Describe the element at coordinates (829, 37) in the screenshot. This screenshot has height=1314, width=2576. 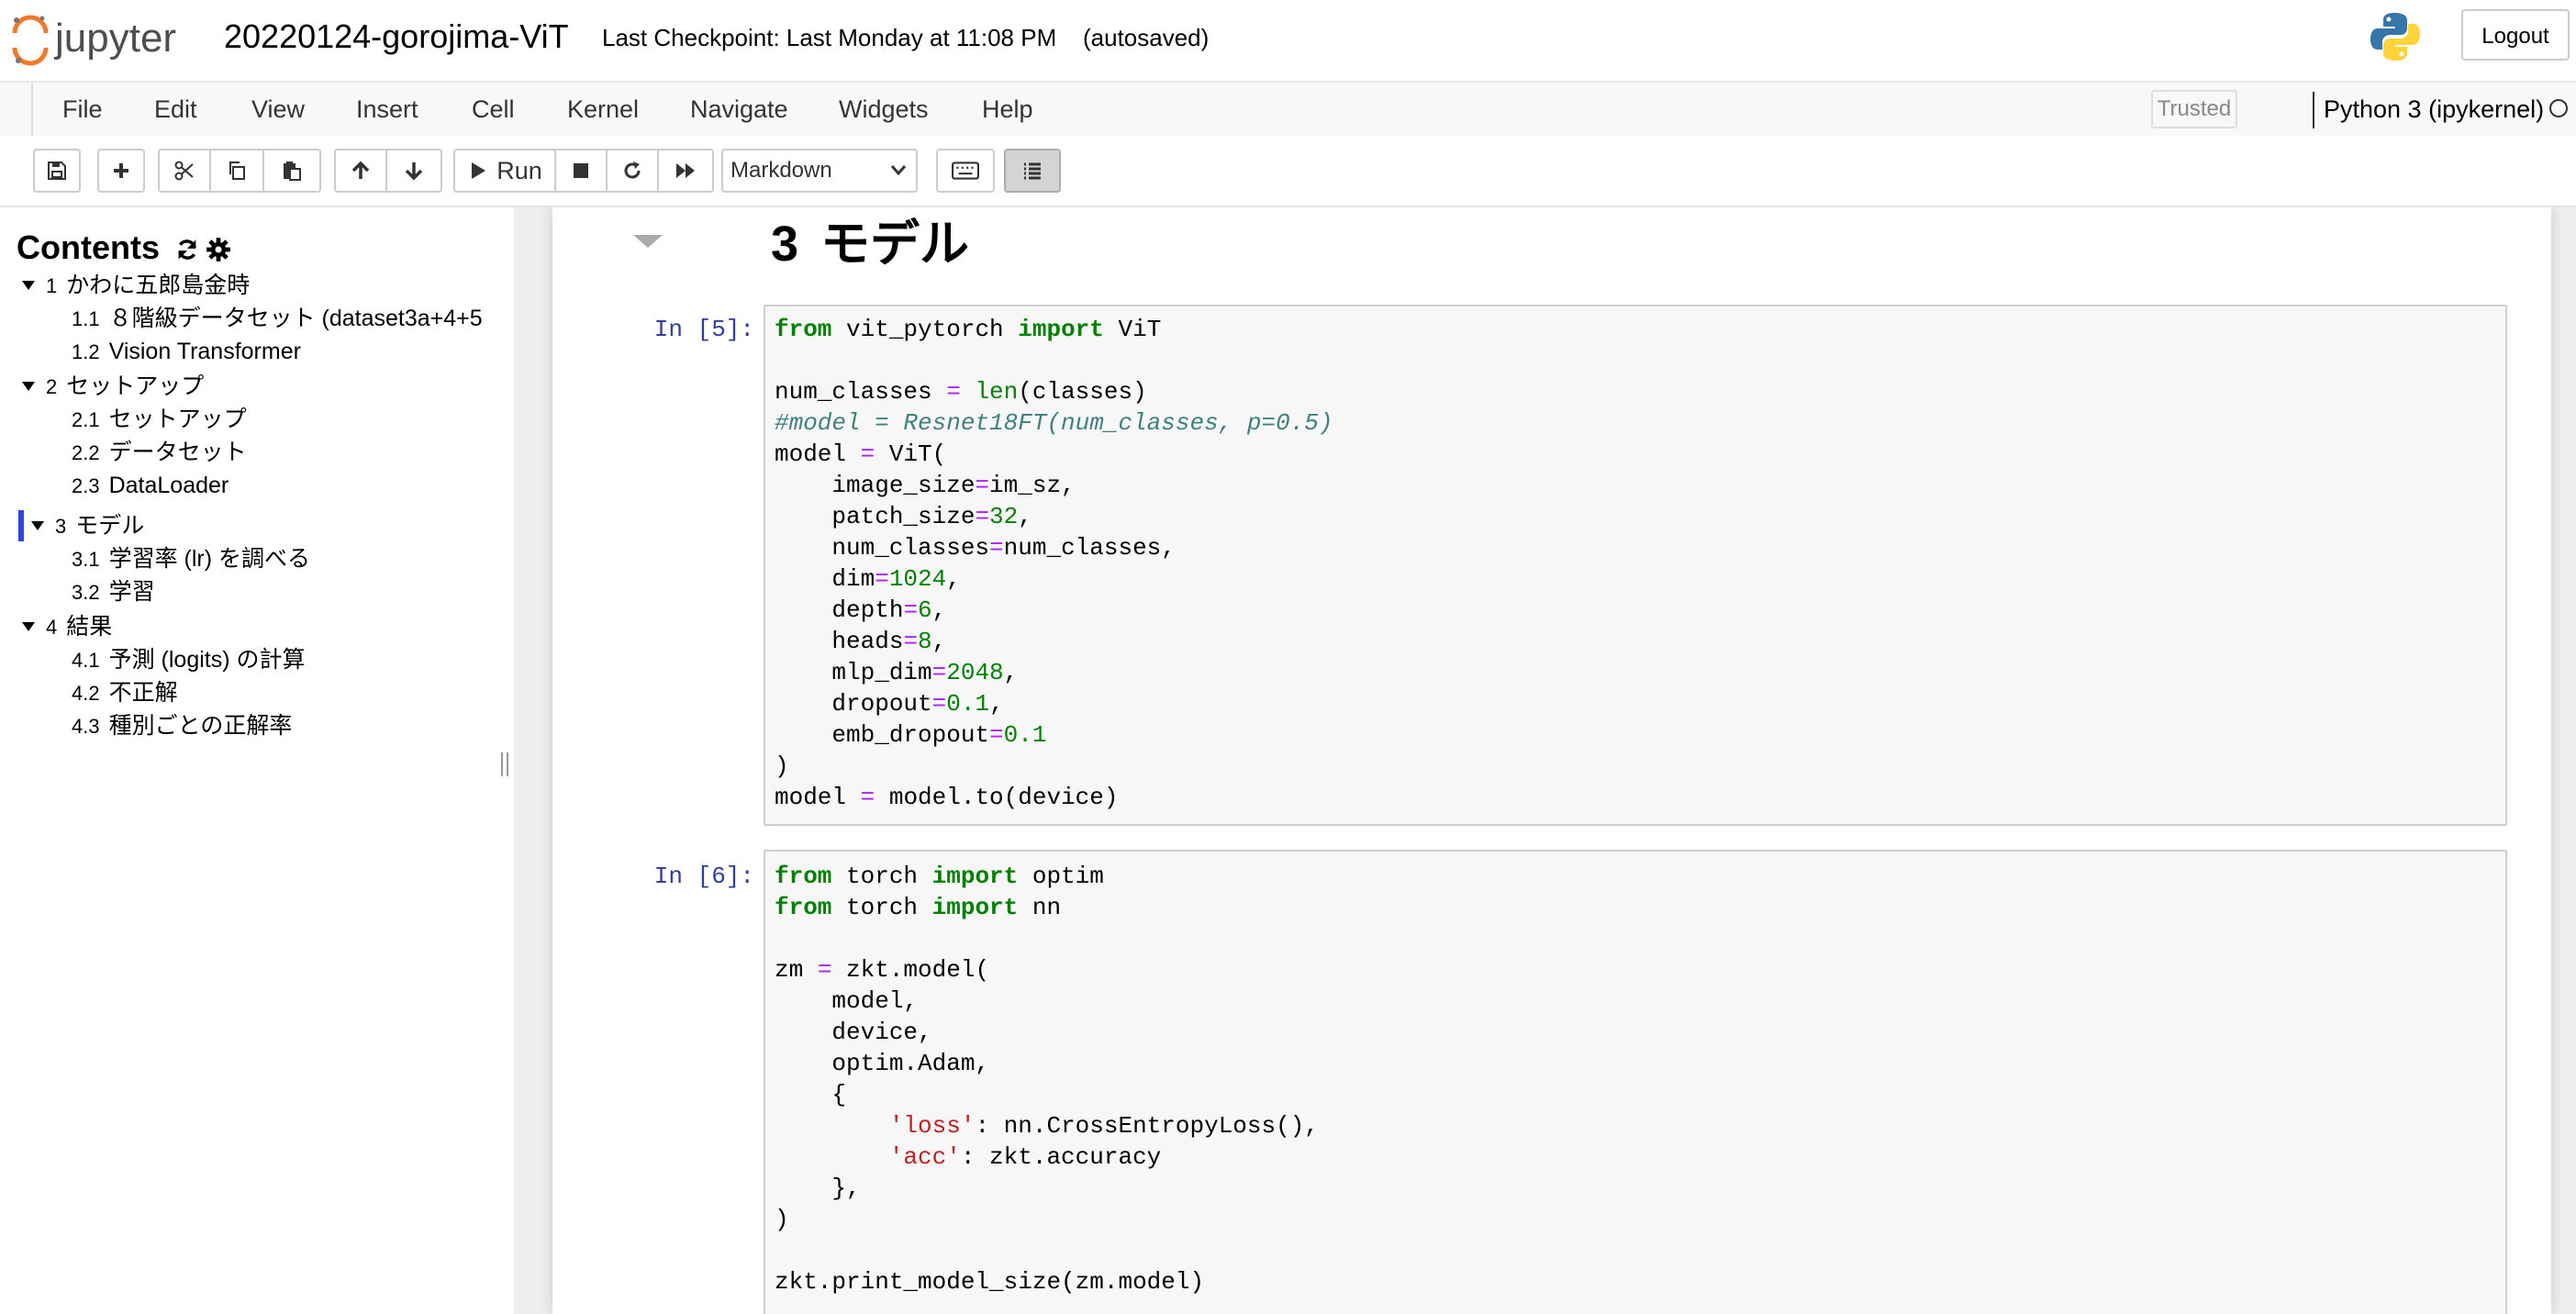
I see `checkpoint-status: Last Checkpoint: Last Monday at 11:08 PM` at that location.